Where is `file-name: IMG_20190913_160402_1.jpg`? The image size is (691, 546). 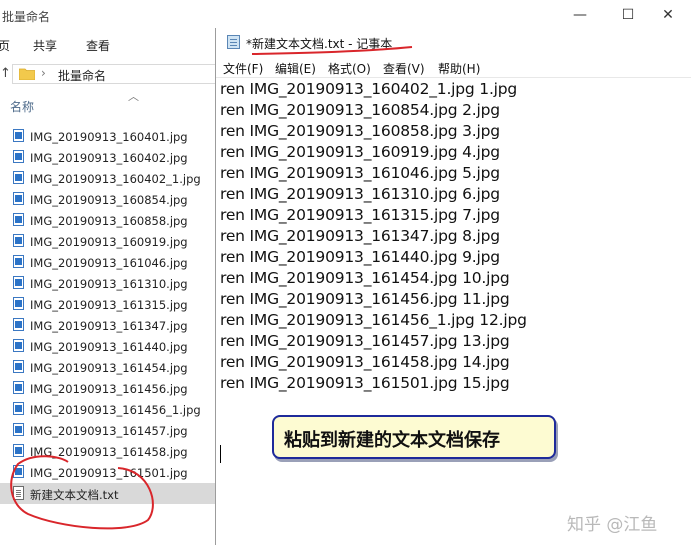 file-name: IMG_20190913_160402_1.jpg is located at coordinates (115, 179).